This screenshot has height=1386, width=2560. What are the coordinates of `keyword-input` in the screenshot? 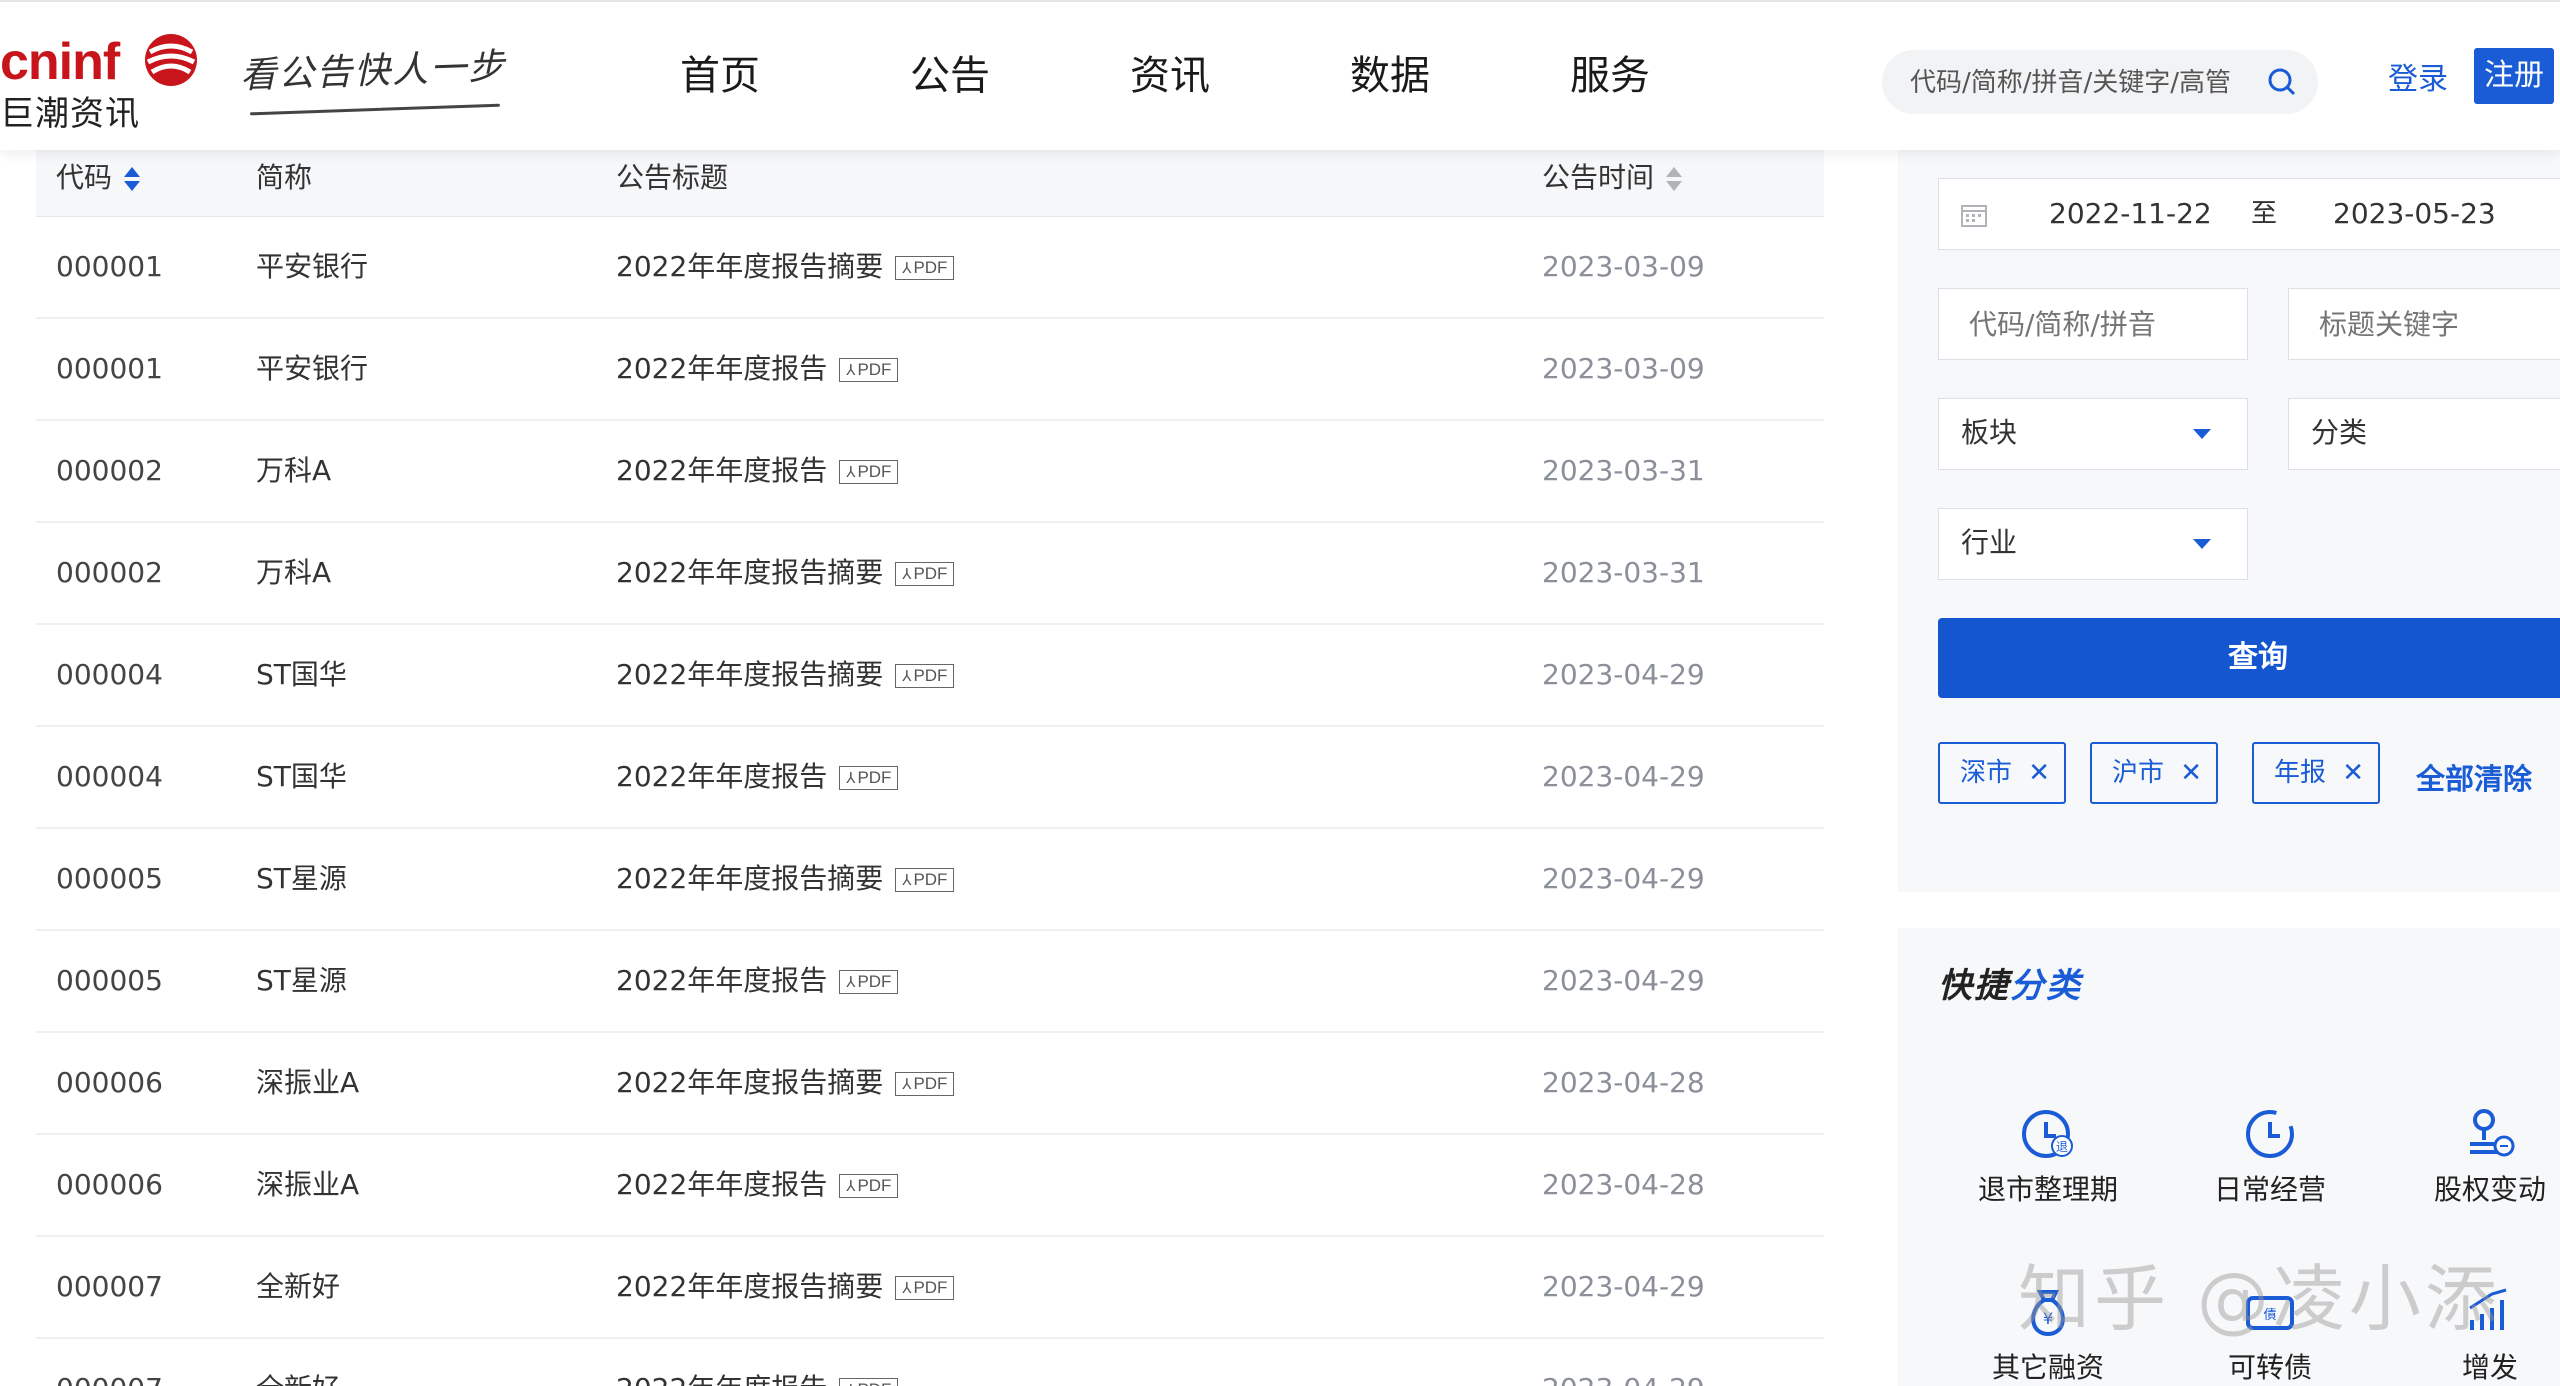 It's located at (2424, 324).